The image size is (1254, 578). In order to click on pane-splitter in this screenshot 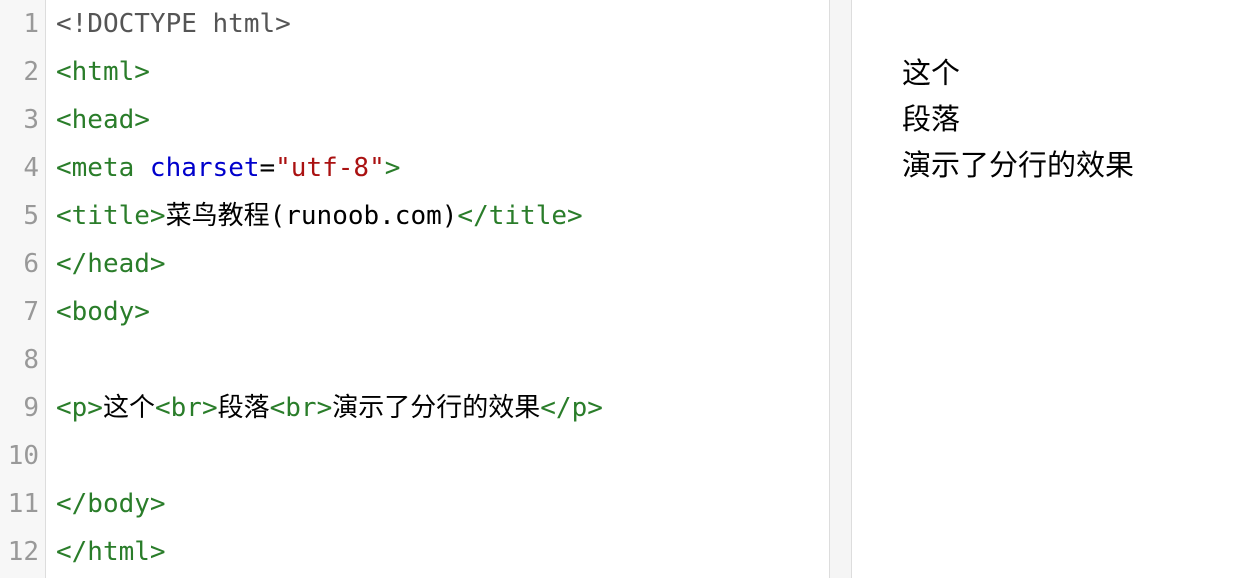, I will do `click(841, 289)`.